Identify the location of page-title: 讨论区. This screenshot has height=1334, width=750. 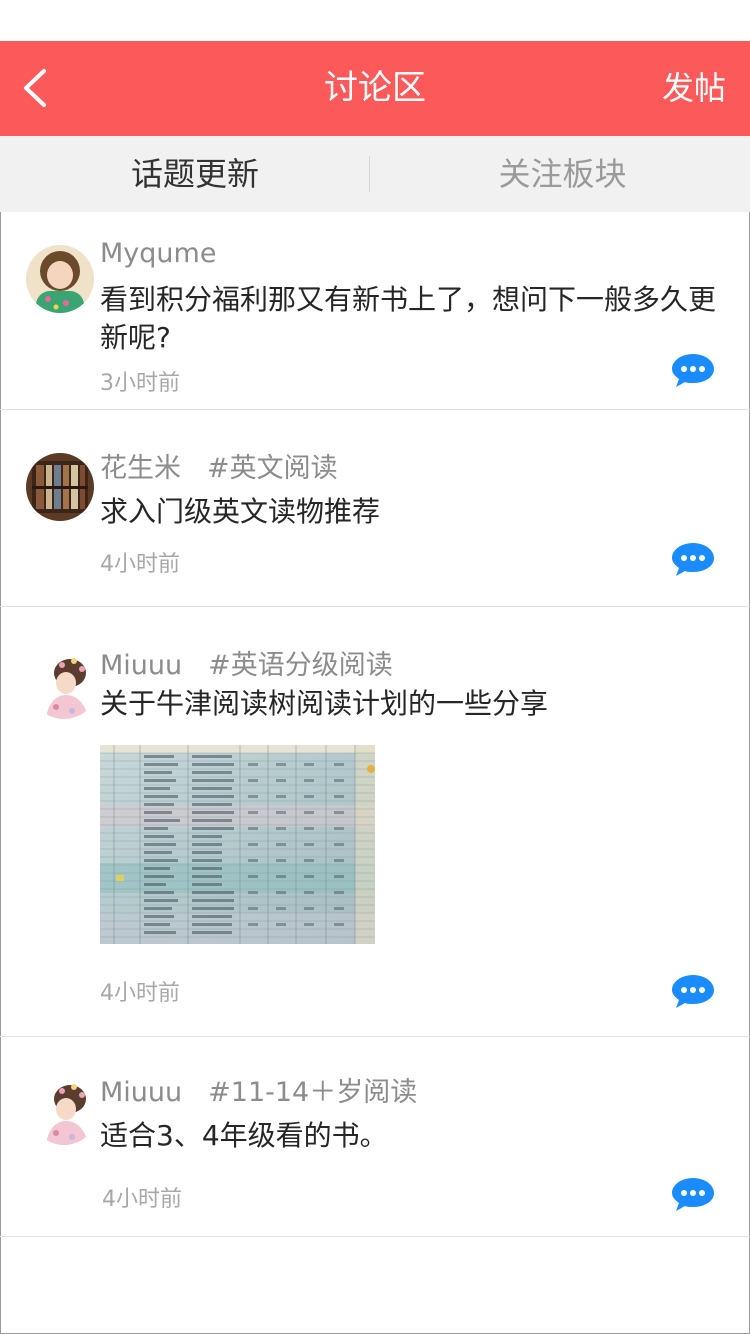
(375, 88).